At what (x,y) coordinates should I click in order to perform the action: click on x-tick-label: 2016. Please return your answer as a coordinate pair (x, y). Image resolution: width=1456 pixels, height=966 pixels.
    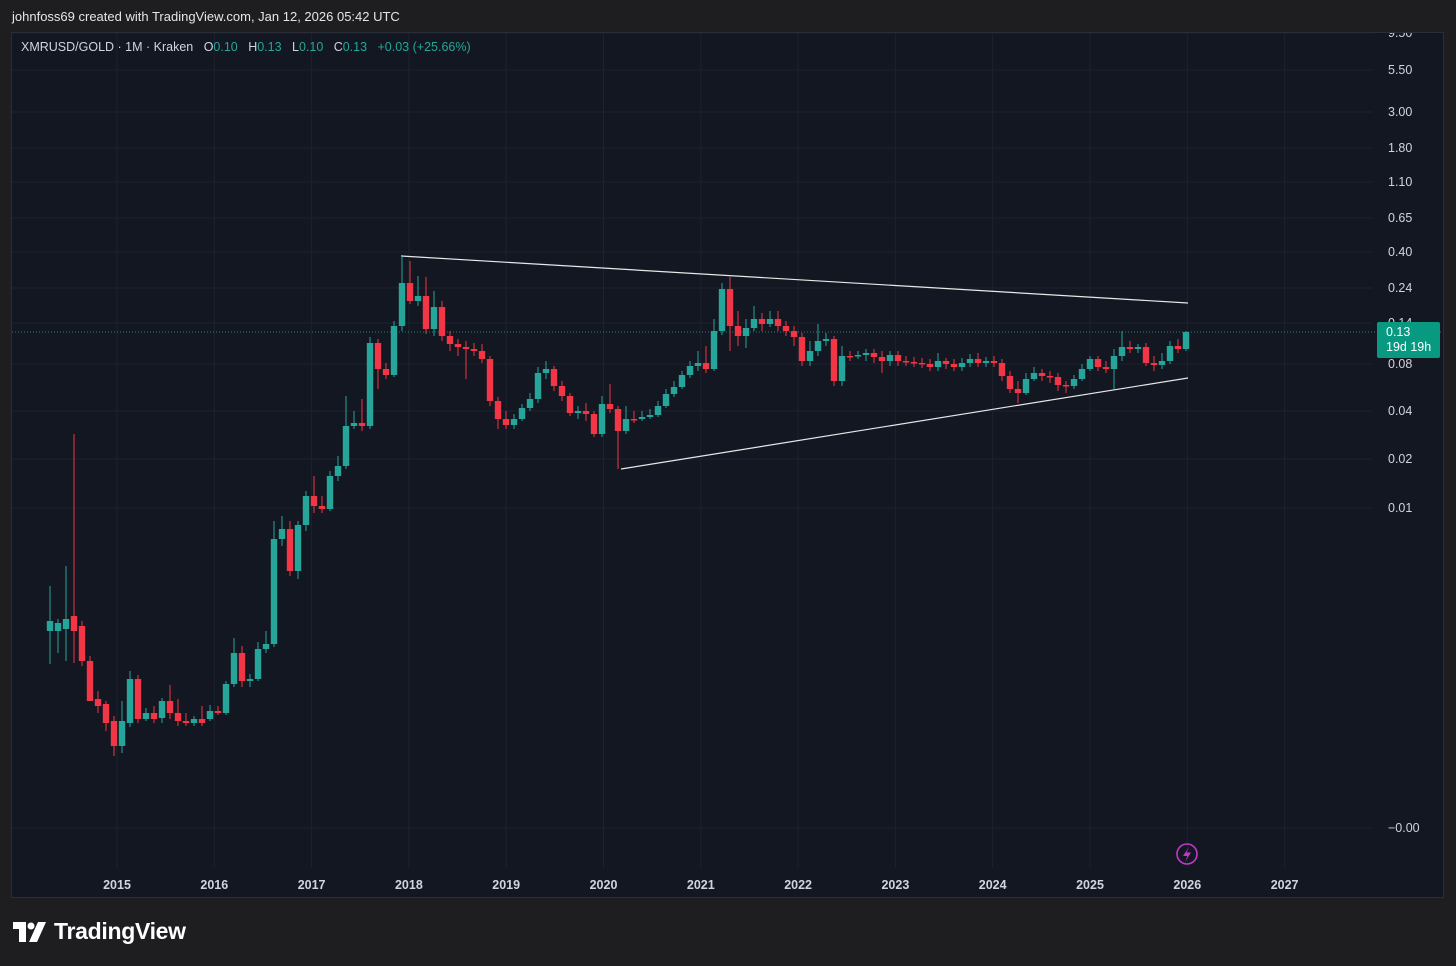
    Looking at the image, I should click on (214, 885).